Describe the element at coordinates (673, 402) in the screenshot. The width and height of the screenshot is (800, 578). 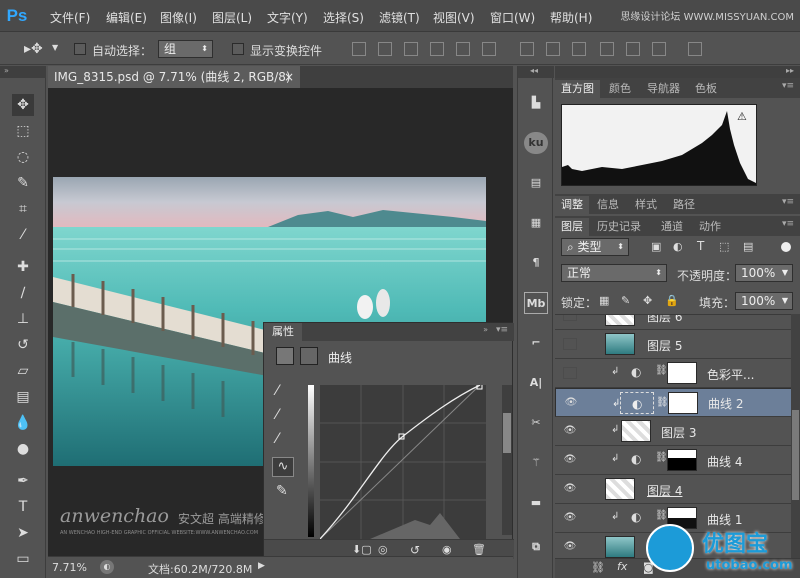
I see `layer-row-selected: 👁 ↲ ◐ ⛓ 曲线 2` at that location.